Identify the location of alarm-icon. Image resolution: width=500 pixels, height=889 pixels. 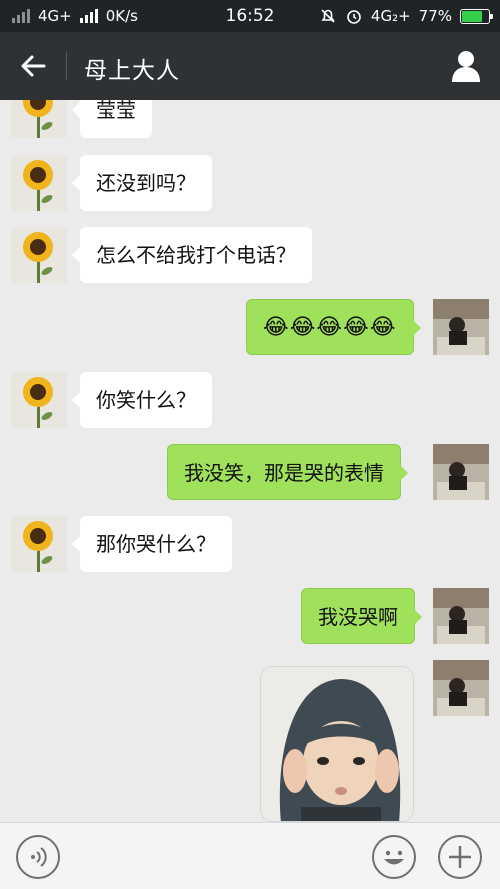
(354, 17).